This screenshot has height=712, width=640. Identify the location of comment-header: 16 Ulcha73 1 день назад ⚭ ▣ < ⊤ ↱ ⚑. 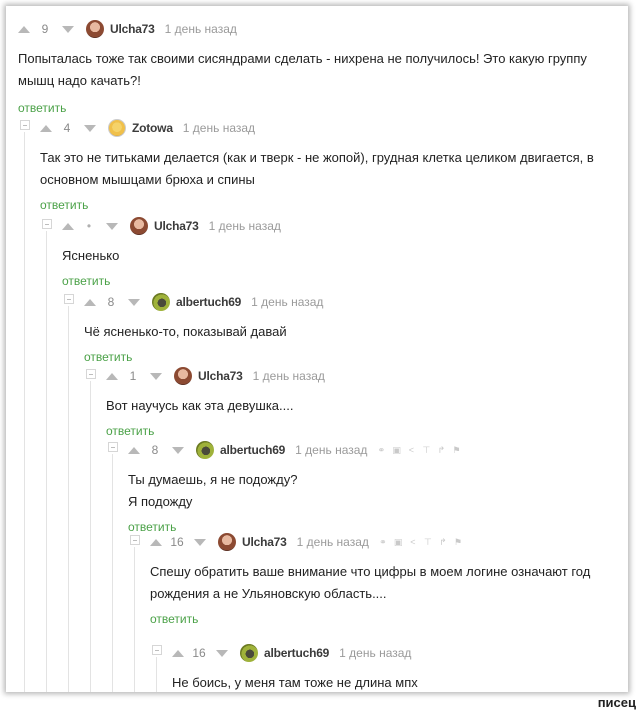
(306, 542).